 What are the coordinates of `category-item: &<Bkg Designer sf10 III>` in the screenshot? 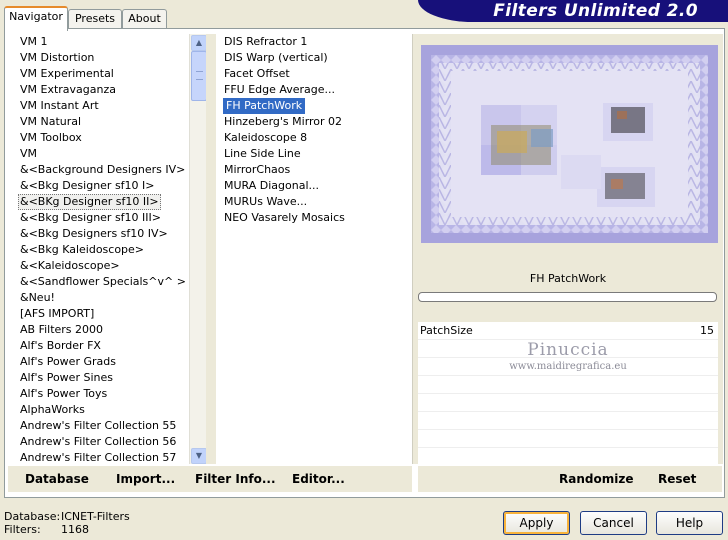 It's located at (90, 218).